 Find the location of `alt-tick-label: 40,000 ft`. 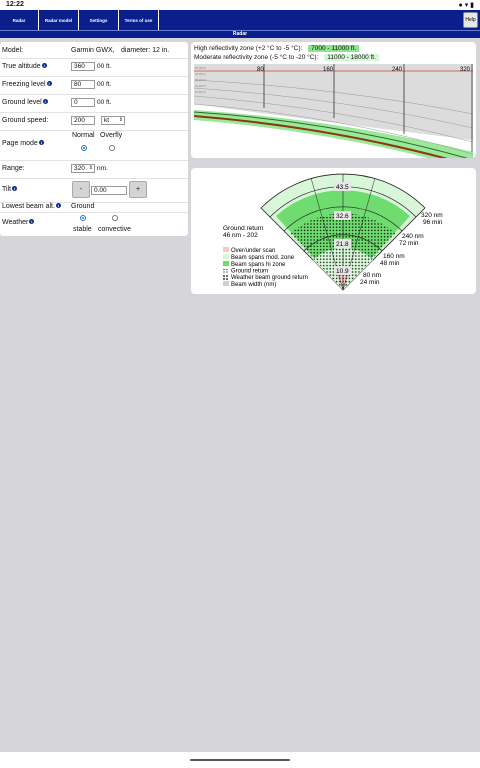

alt-tick-label: 40,000 ft is located at coordinates (200, 74).